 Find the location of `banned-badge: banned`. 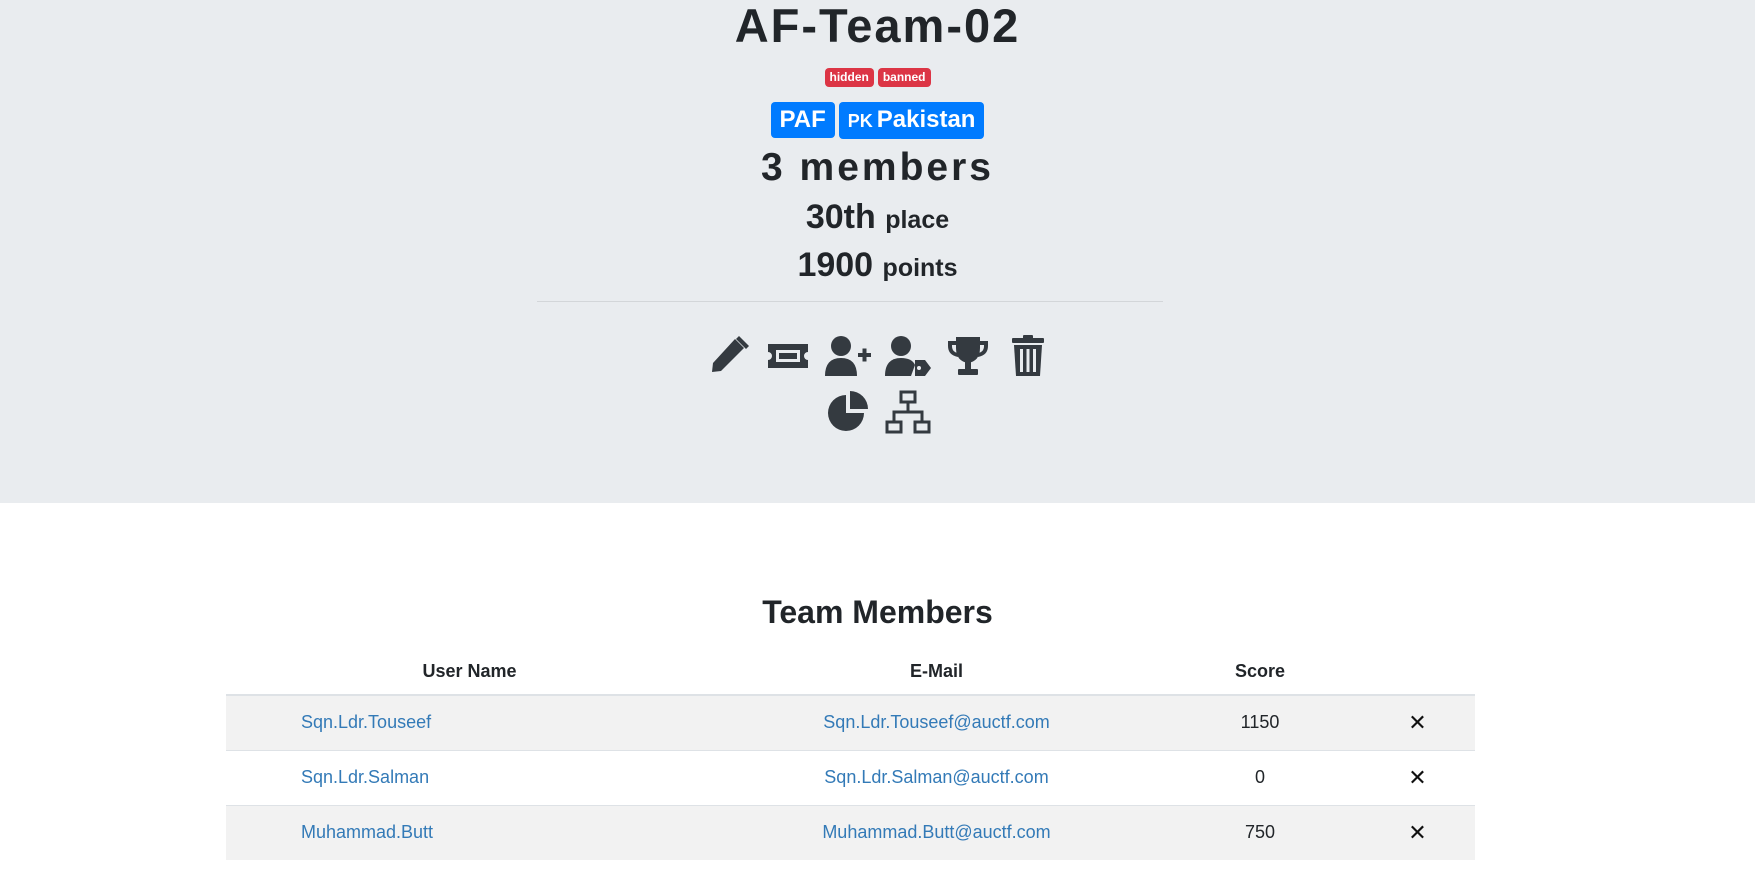

banned-badge: banned is located at coordinates (904, 77).